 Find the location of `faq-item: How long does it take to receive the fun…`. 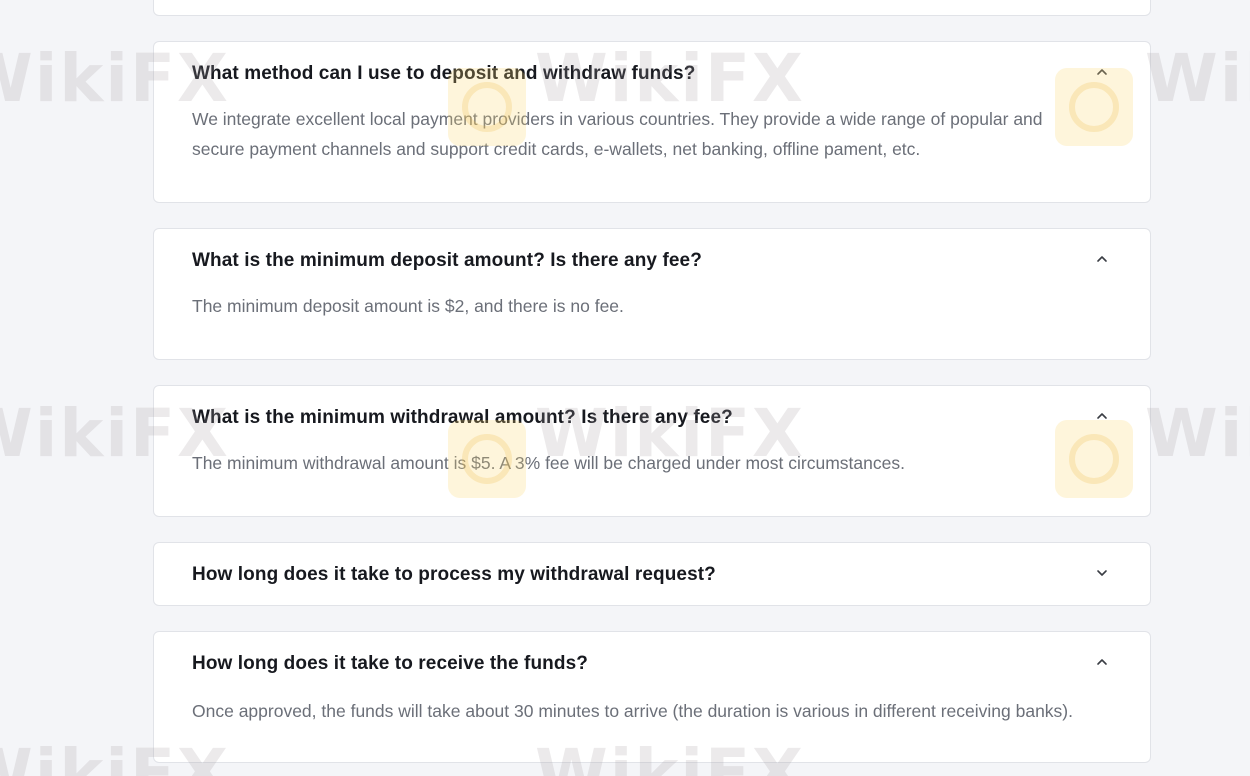

faq-item: How long does it take to receive the fun… is located at coordinates (652, 697).